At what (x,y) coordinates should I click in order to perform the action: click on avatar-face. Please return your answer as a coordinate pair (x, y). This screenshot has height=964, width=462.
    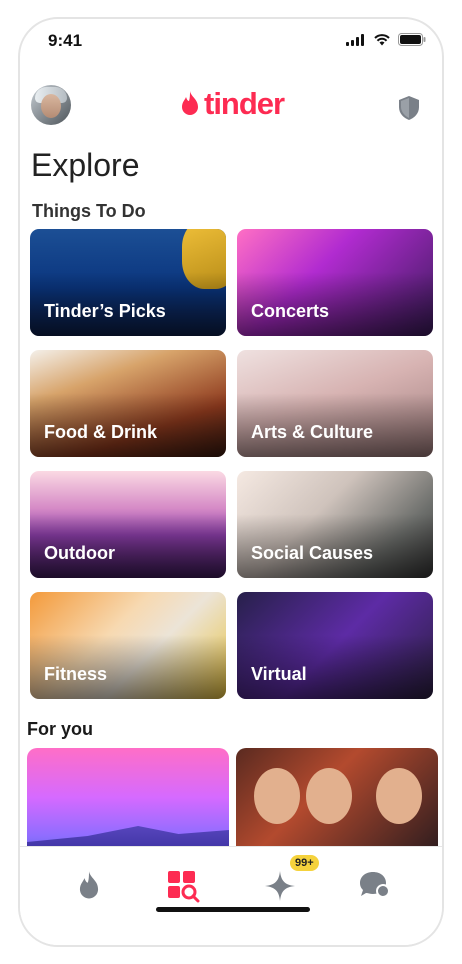
    Looking at the image, I should click on (51, 106).